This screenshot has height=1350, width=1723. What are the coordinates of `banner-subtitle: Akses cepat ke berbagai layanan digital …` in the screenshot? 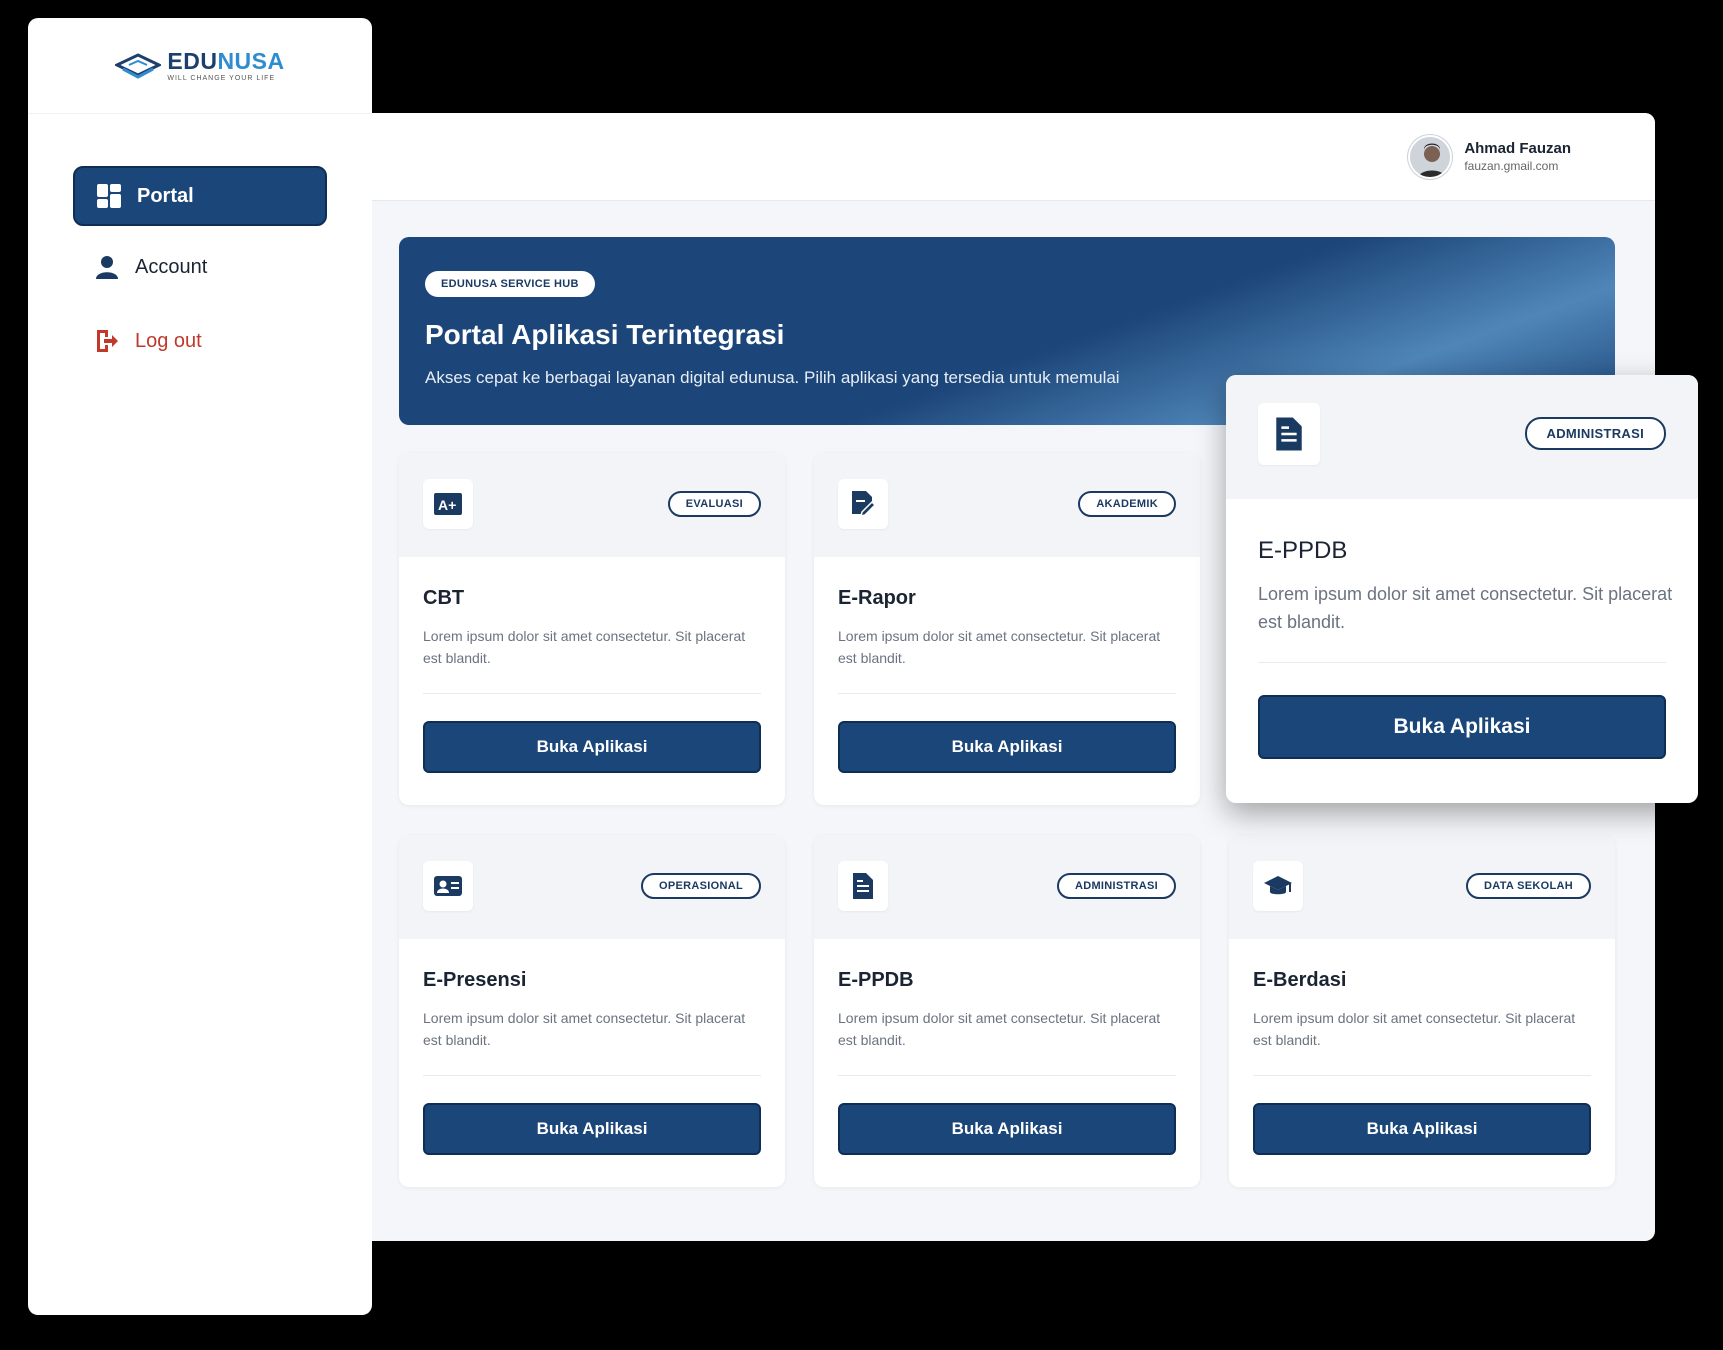 It's located at (772, 377).